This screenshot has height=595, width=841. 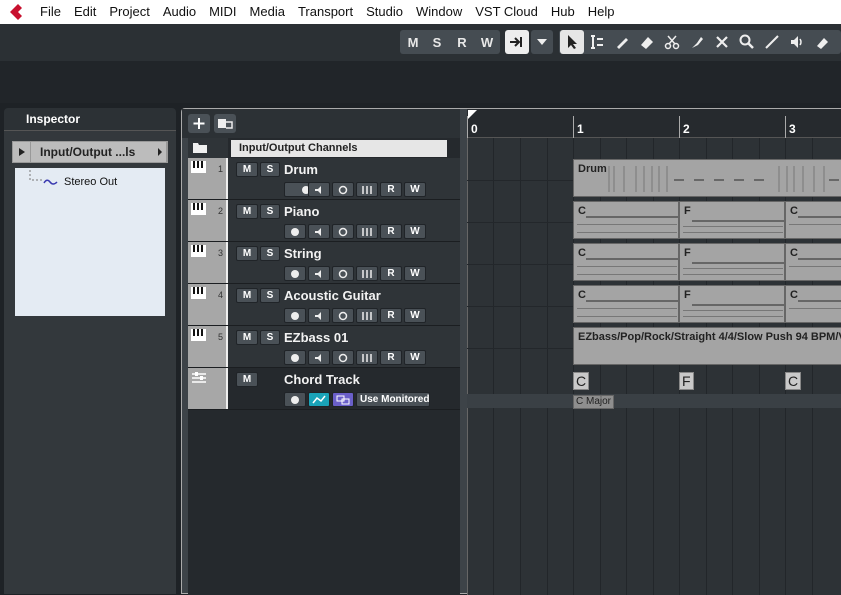 I want to click on midi-part-string-1: C, so click(x=626, y=262).